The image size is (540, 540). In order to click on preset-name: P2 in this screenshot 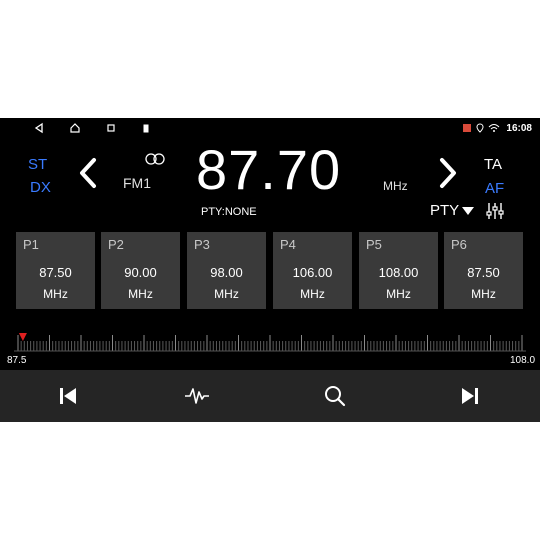, I will do `click(116, 244)`.